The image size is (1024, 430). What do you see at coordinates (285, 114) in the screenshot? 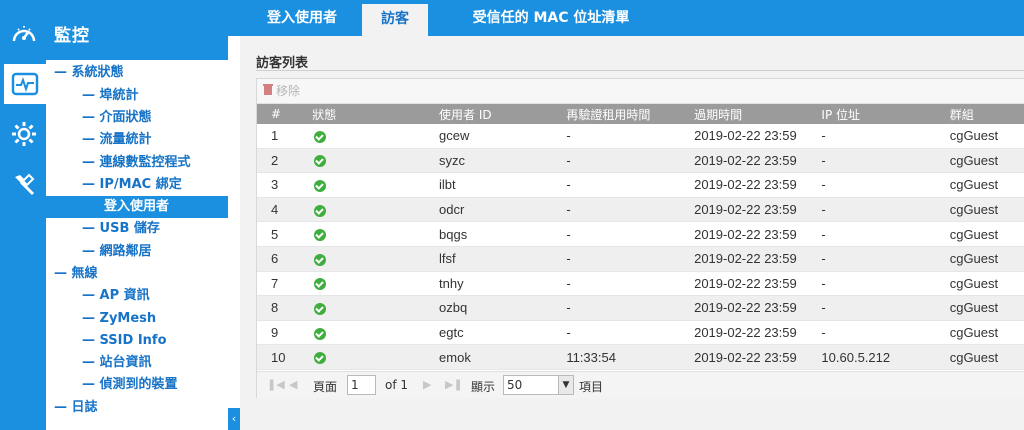
I see `column-header-number: #` at bounding box center [285, 114].